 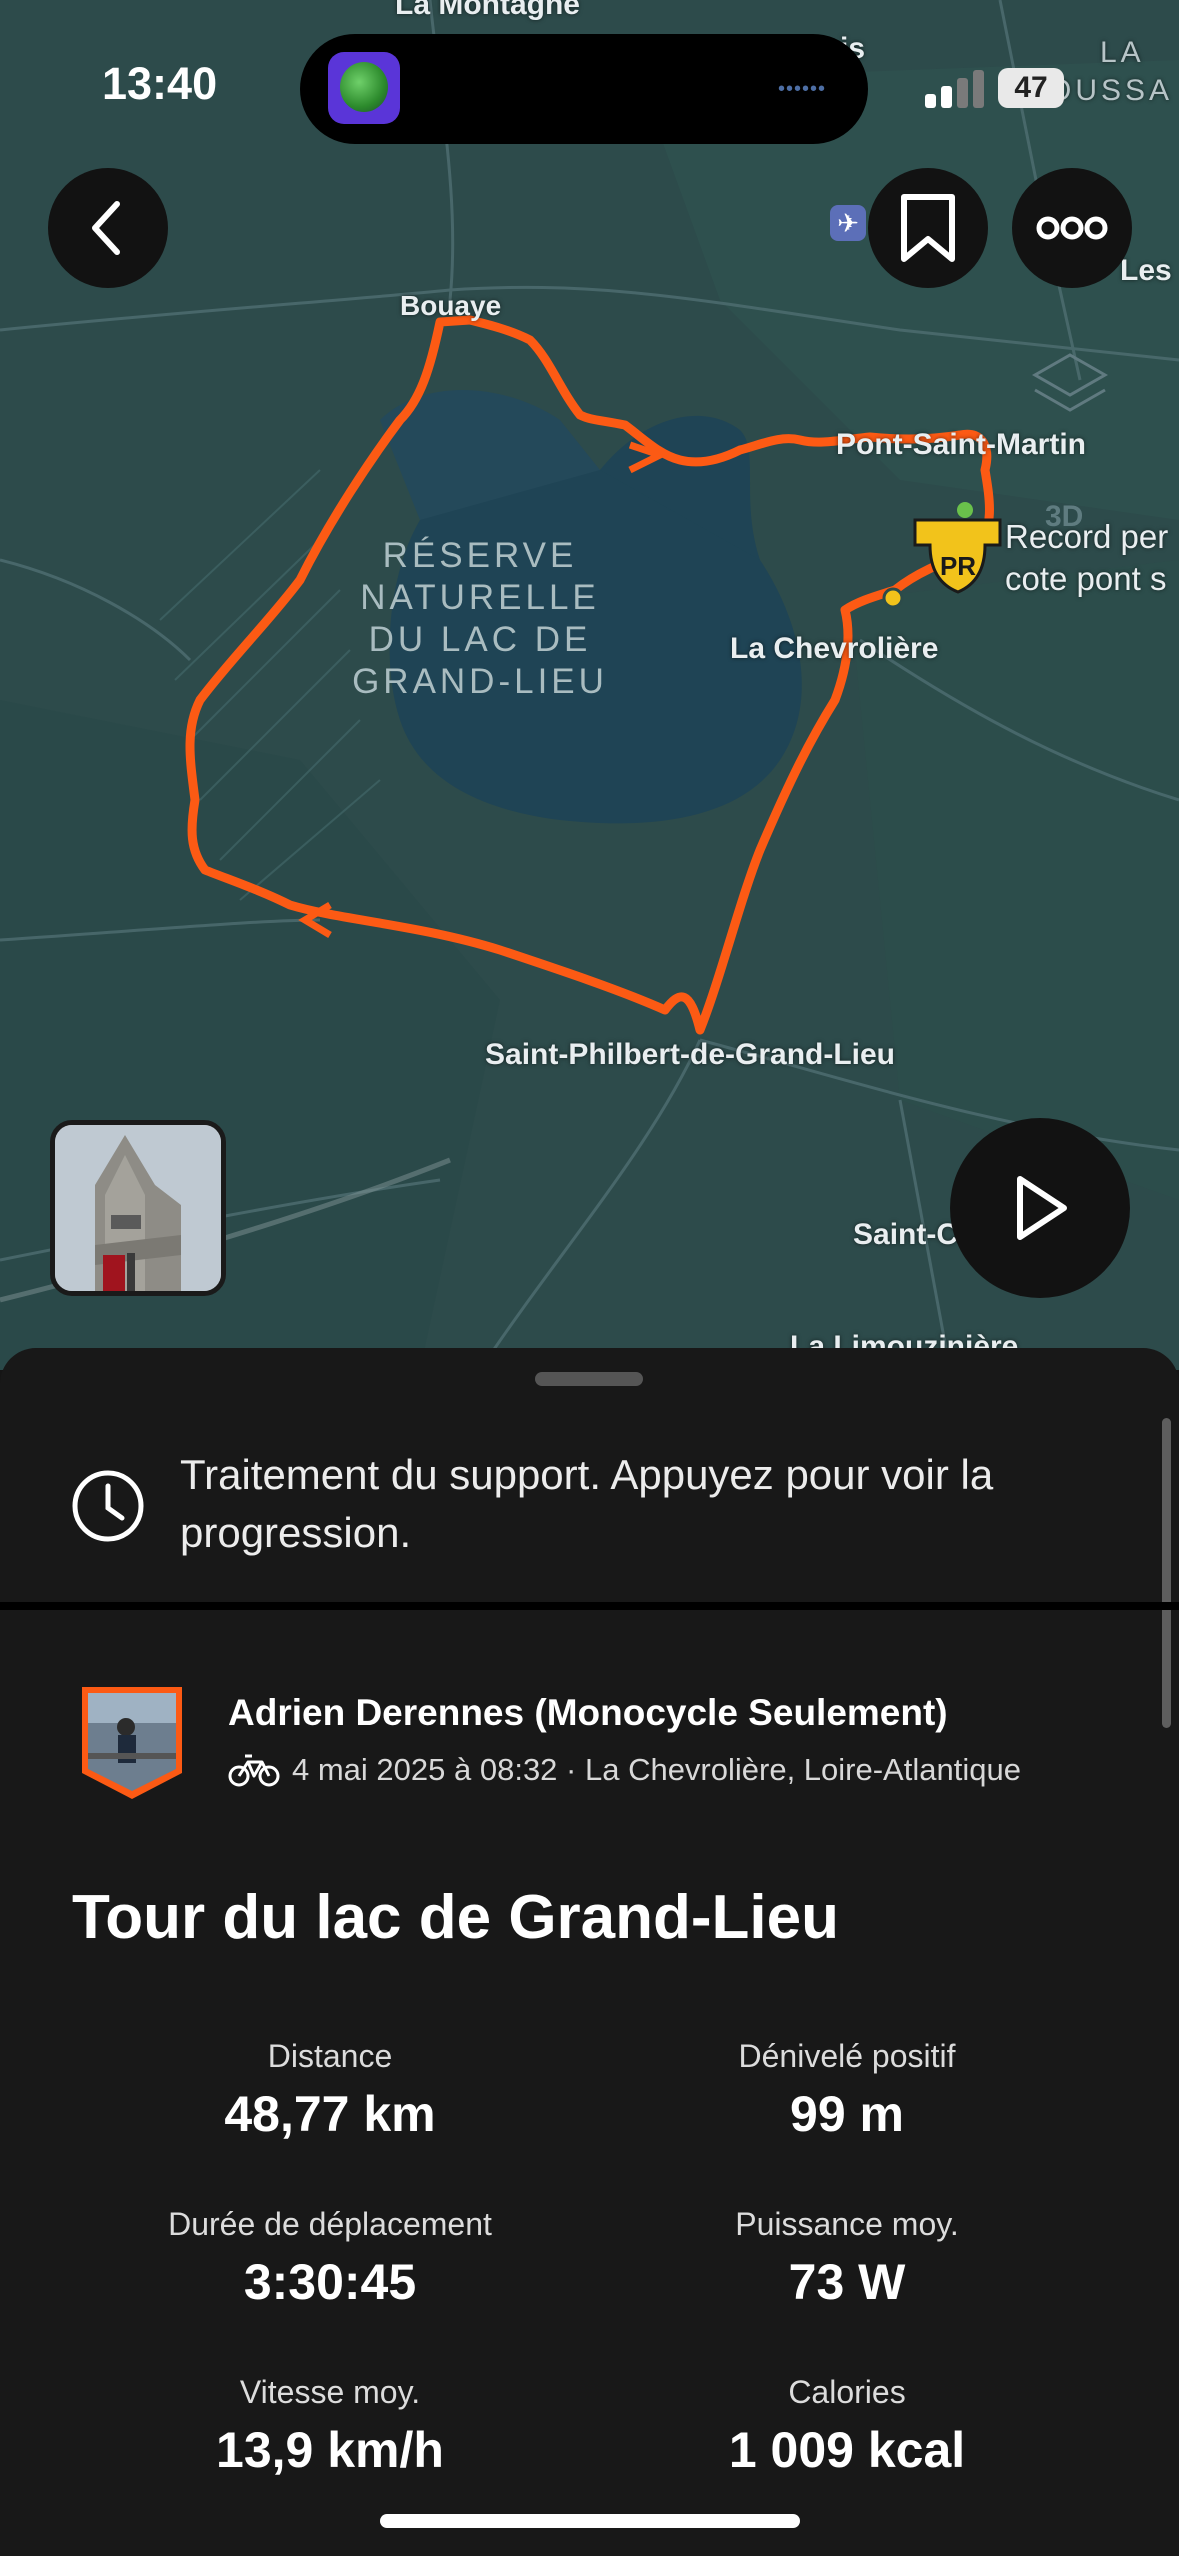 I want to click on more-options-button, so click(x=1072, y=228).